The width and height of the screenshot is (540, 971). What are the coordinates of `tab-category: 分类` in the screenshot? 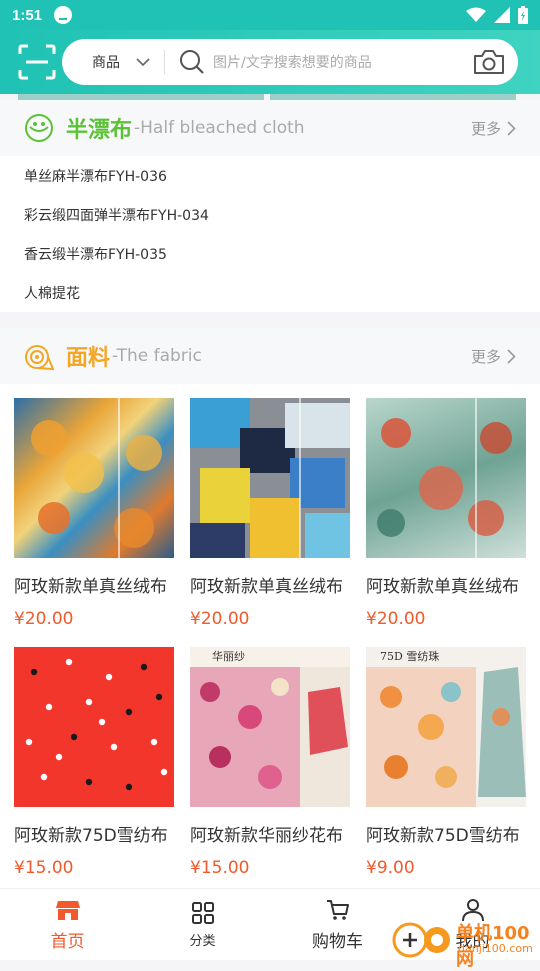 It's located at (202, 924).